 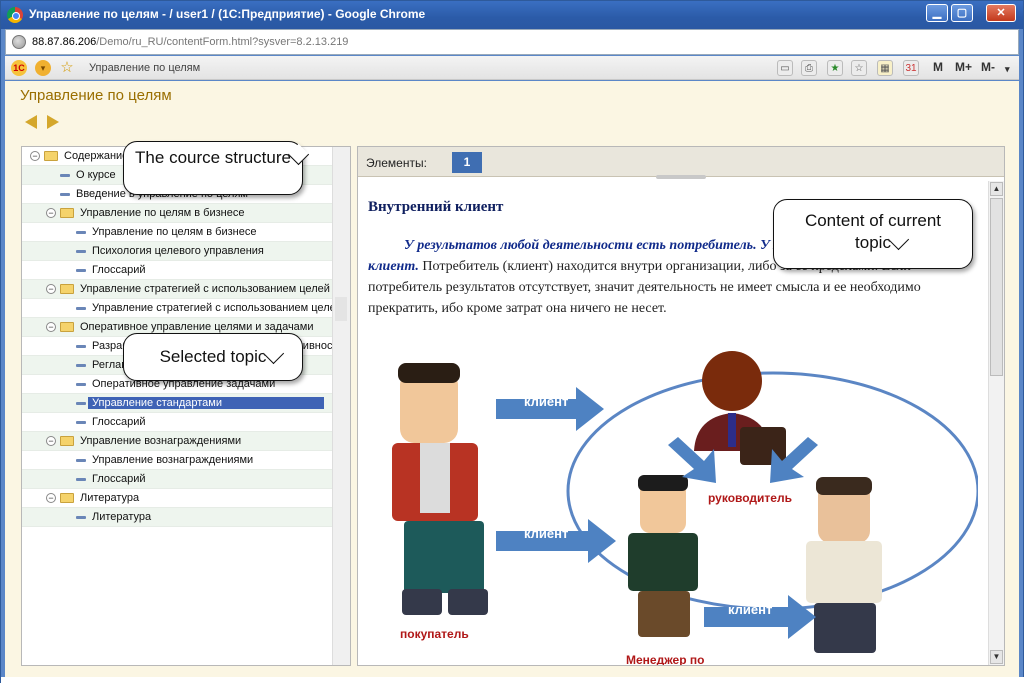 I want to click on calculator-icon: ▦, so click(x=885, y=68).